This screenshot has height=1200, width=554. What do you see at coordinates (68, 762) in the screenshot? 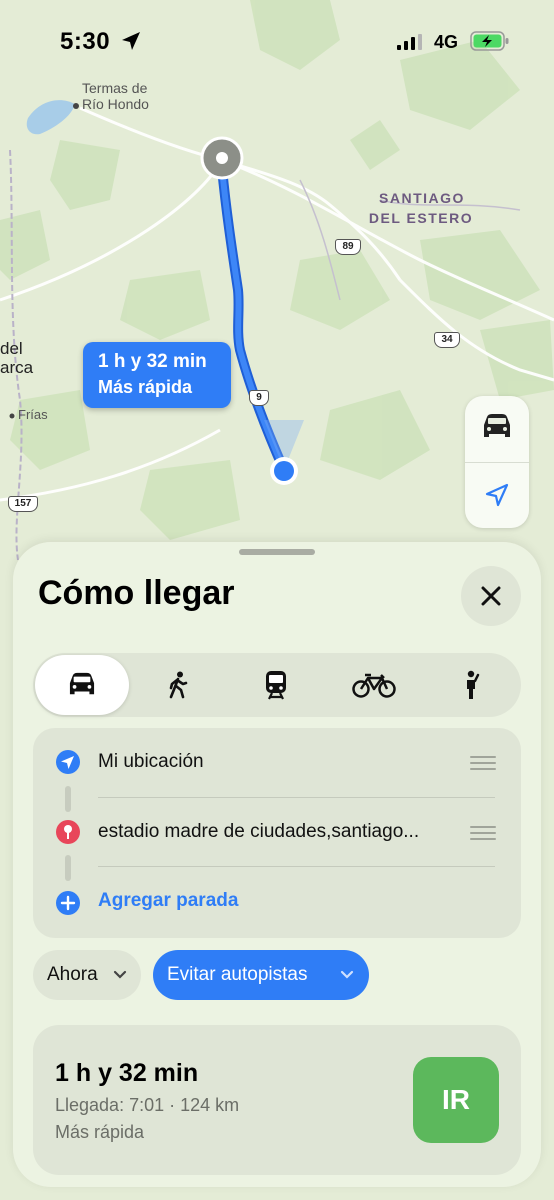
I see `origin-location-icon` at bounding box center [68, 762].